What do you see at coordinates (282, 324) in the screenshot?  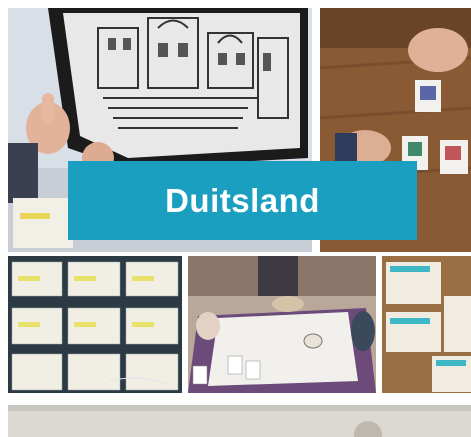 I see `group-at-table-photo` at bounding box center [282, 324].